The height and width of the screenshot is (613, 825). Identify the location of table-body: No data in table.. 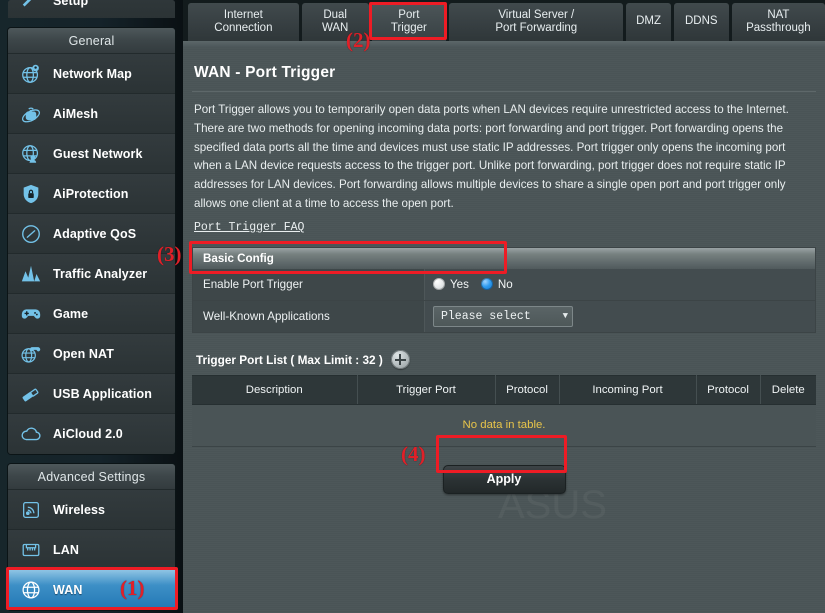
(504, 425).